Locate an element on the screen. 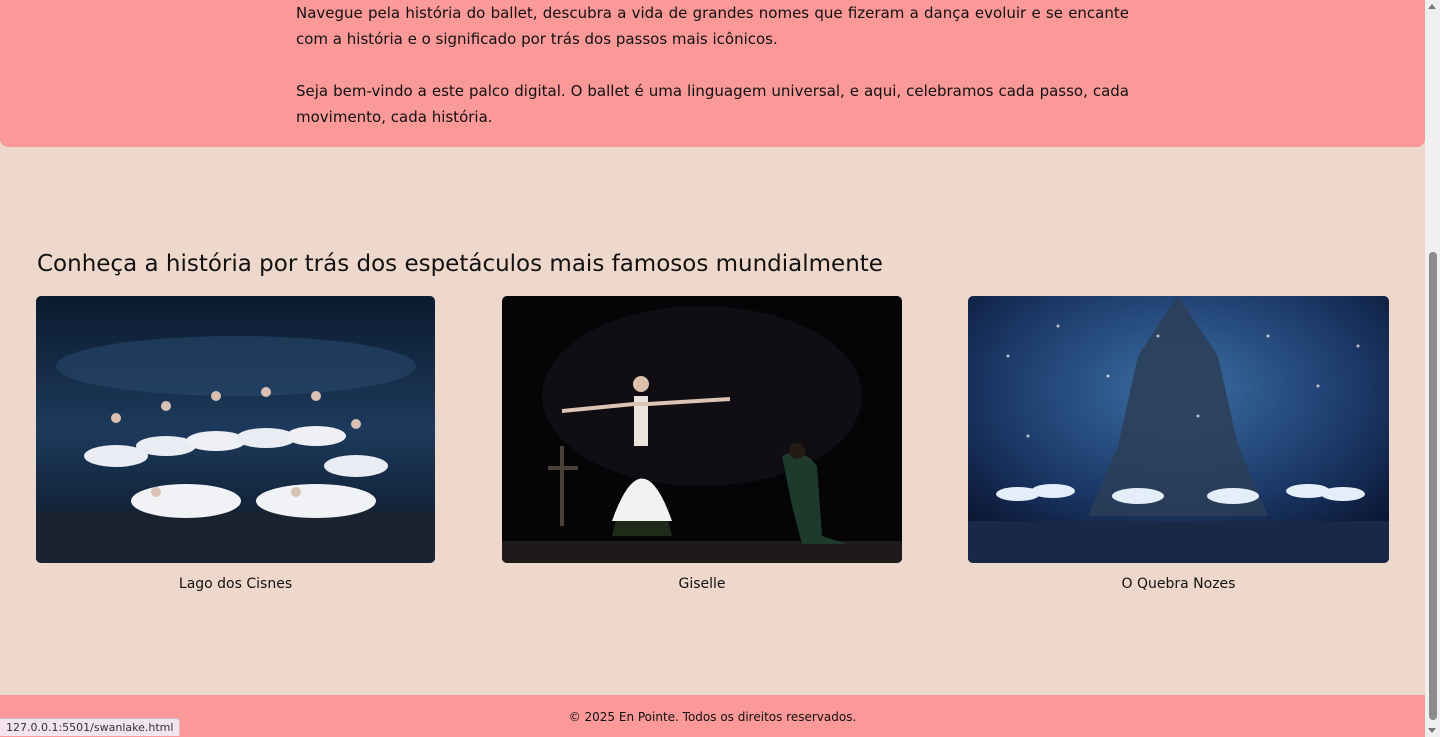 The width and height of the screenshot is (1440, 737). scrollbar-thumb is located at coordinates (1433, 486).